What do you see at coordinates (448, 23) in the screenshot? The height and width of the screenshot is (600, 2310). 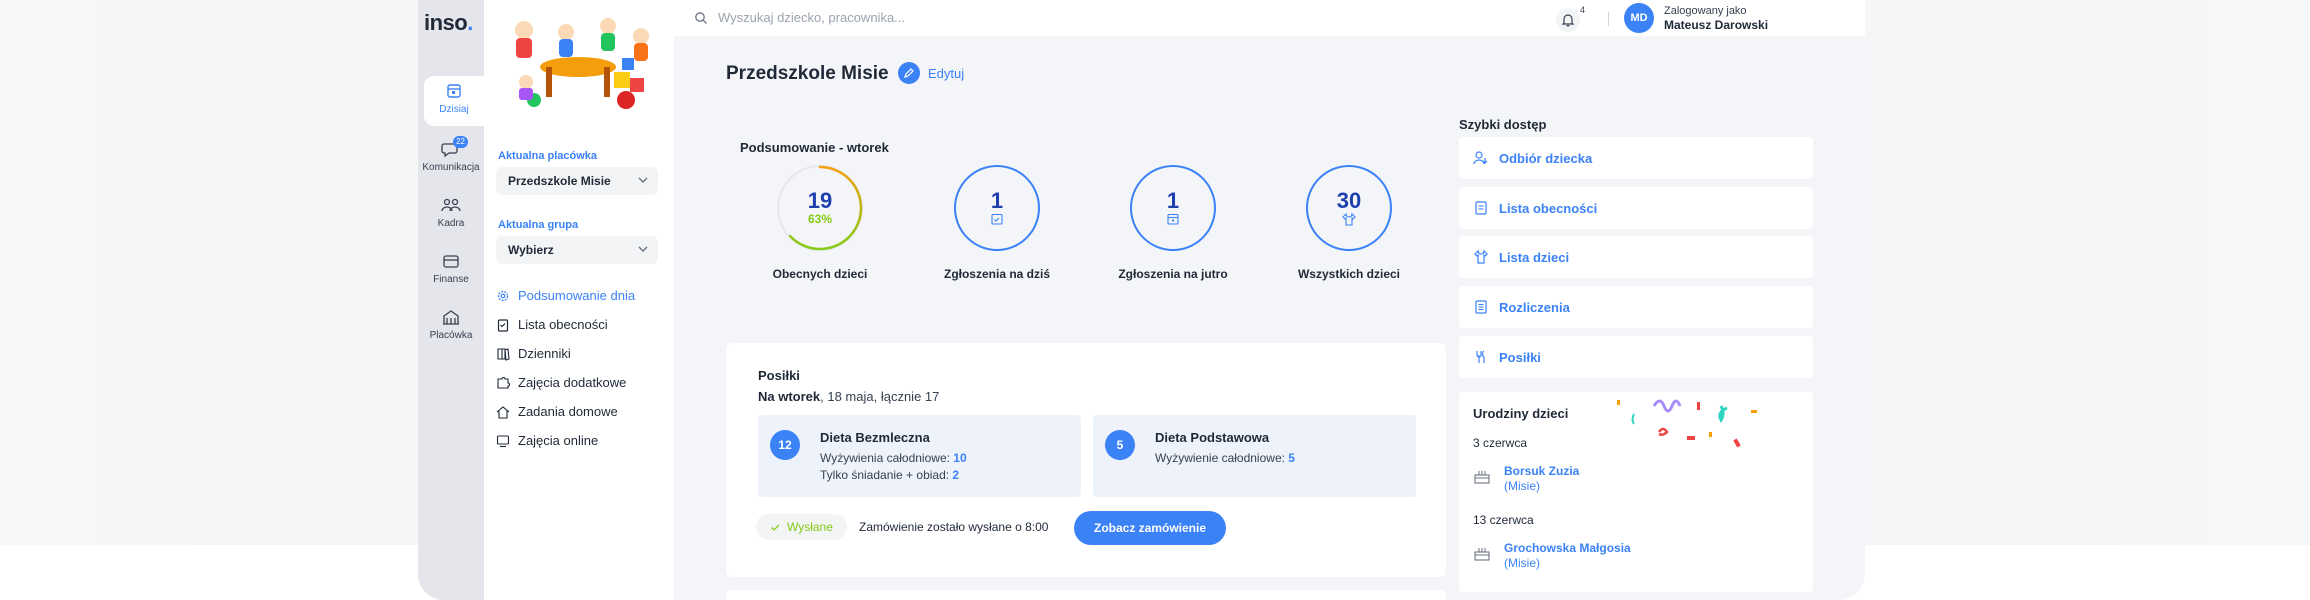 I see `logo: inso.` at bounding box center [448, 23].